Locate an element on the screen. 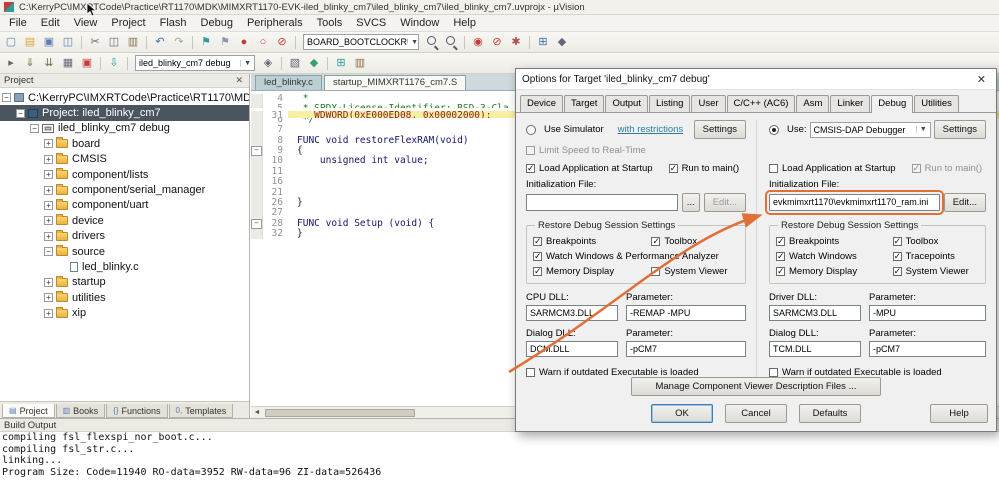 The image size is (999, 486). restore-checkbox: System Viewer is located at coordinates (935, 271).